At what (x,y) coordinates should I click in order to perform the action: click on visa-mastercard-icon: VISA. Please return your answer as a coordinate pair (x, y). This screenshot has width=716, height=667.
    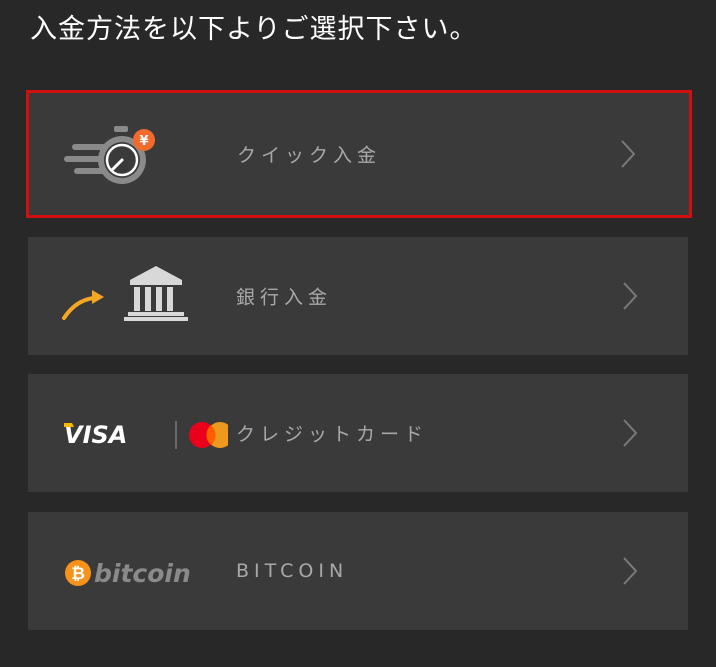
    Looking at the image, I should click on (146, 435).